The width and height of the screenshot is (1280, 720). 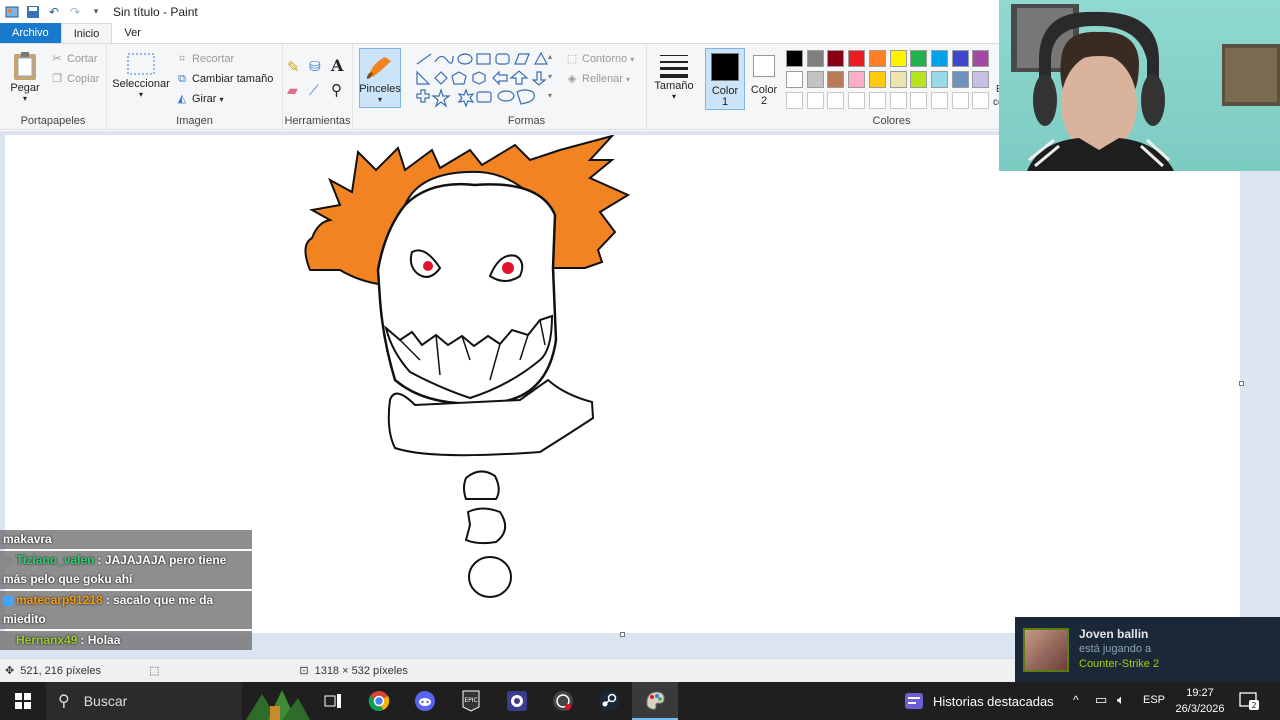 What do you see at coordinates (55, 560) in the screenshot?
I see `chat-username: Tiziano_valen` at bounding box center [55, 560].